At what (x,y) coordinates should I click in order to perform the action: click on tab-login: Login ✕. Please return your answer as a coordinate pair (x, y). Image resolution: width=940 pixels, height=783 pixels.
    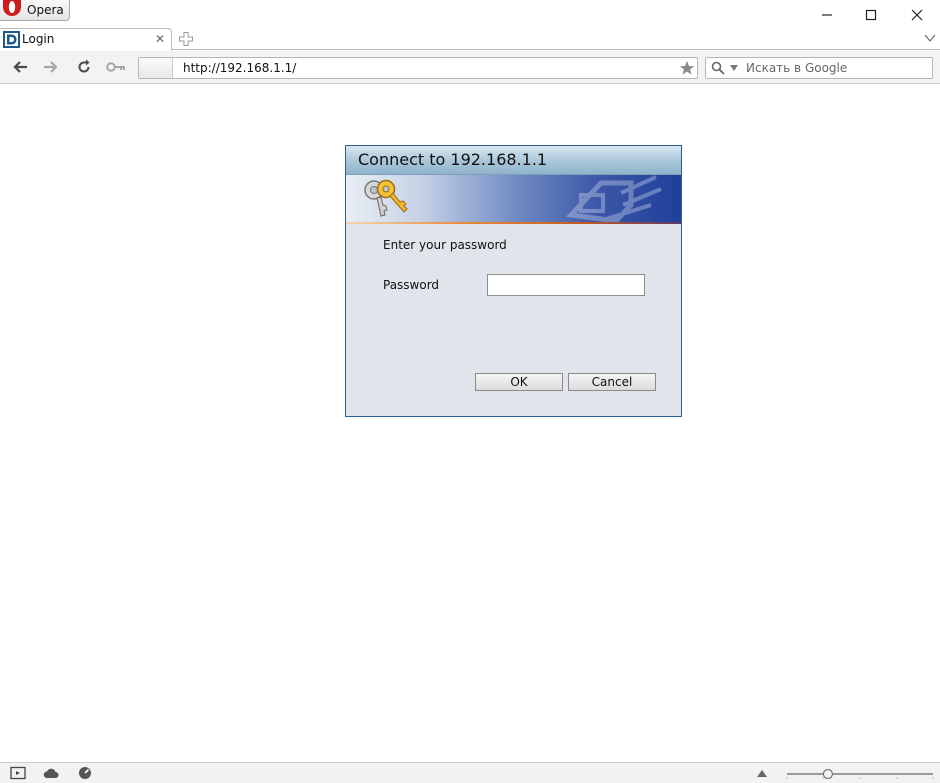
    Looking at the image, I should click on (86, 39).